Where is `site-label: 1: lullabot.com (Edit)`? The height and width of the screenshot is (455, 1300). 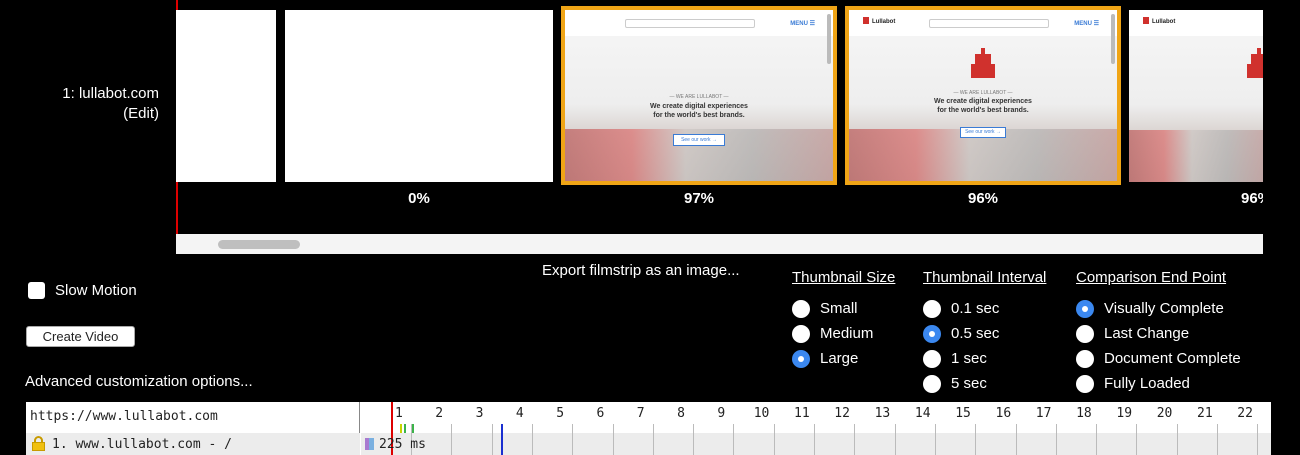 site-label: 1: lullabot.com (Edit) is located at coordinates (110, 104).